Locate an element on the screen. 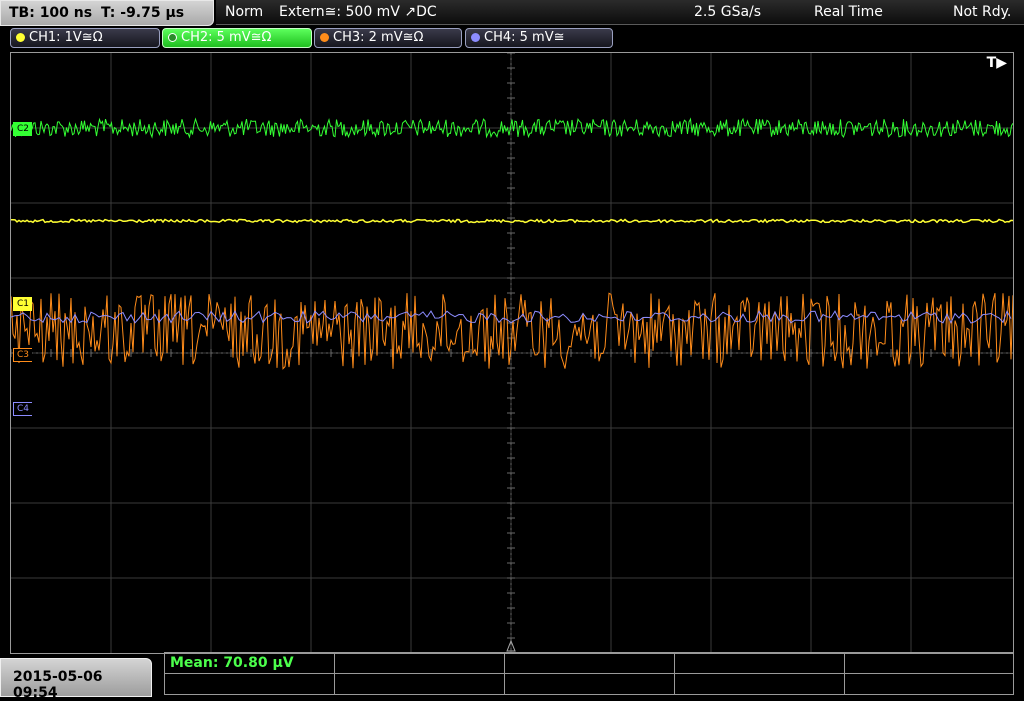 Image resolution: width=1024 pixels, height=701 pixels. datetime-text: 2015-05-06 09:54 is located at coordinates (58, 685).